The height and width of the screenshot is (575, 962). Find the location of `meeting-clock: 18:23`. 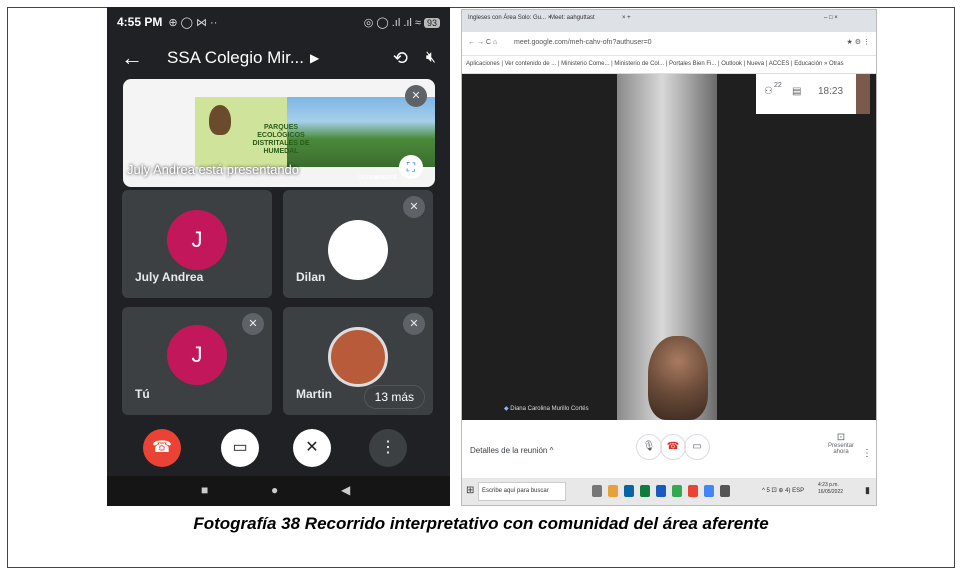

meeting-clock: 18:23 is located at coordinates (831, 91).